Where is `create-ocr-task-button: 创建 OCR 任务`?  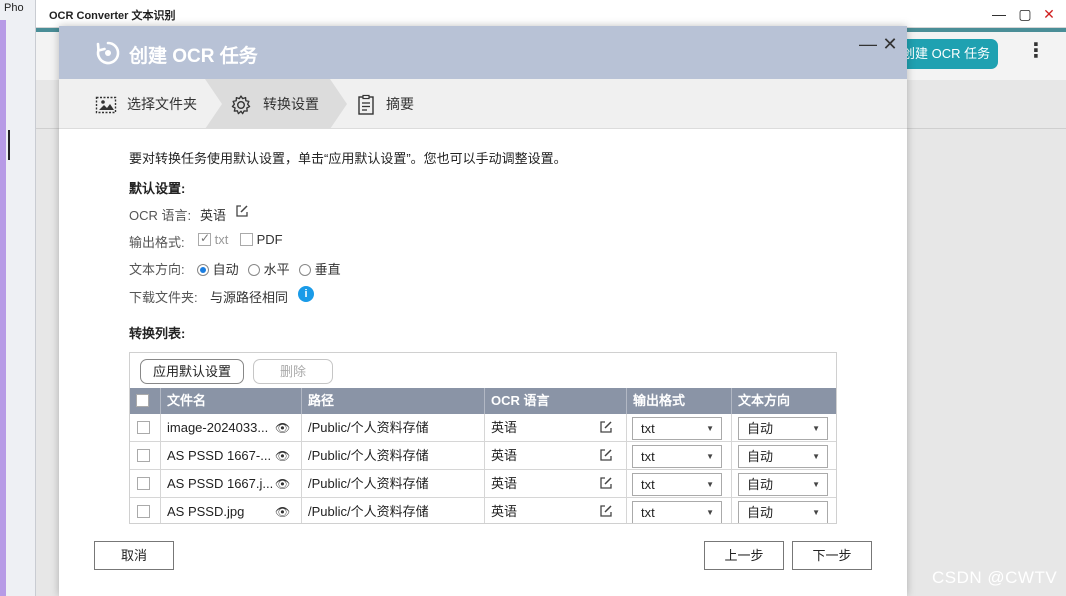
create-ocr-task-button: 创建 OCR 任务 is located at coordinates (945, 54).